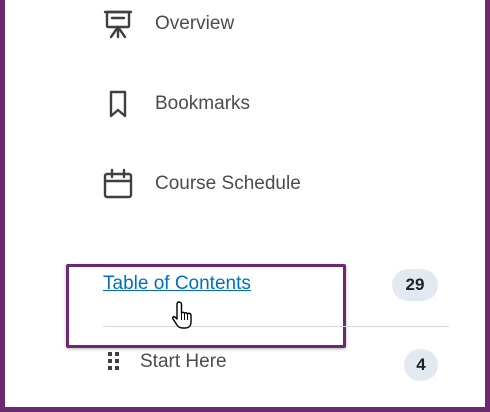 The height and width of the screenshot is (412, 490). Describe the element at coordinates (195, 23) in the screenshot. I see `nav-item-label: Overview` at that location.